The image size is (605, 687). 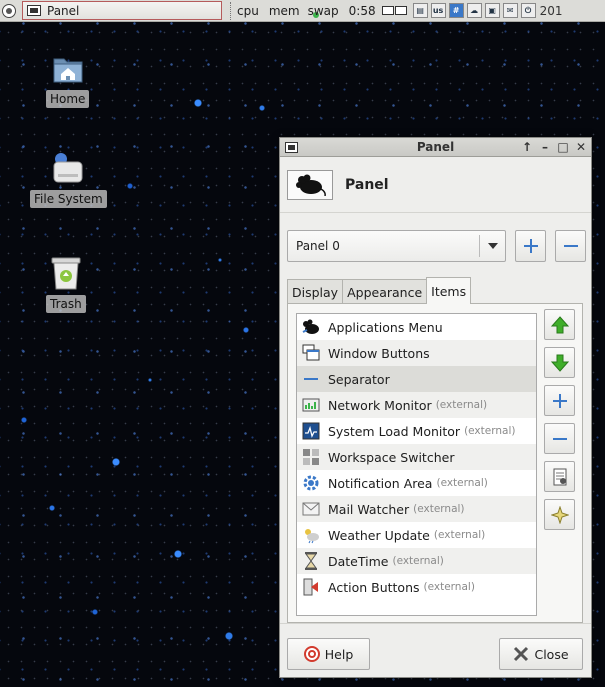 I want to click on item-label: DateTime, so click(x=358, y=561).